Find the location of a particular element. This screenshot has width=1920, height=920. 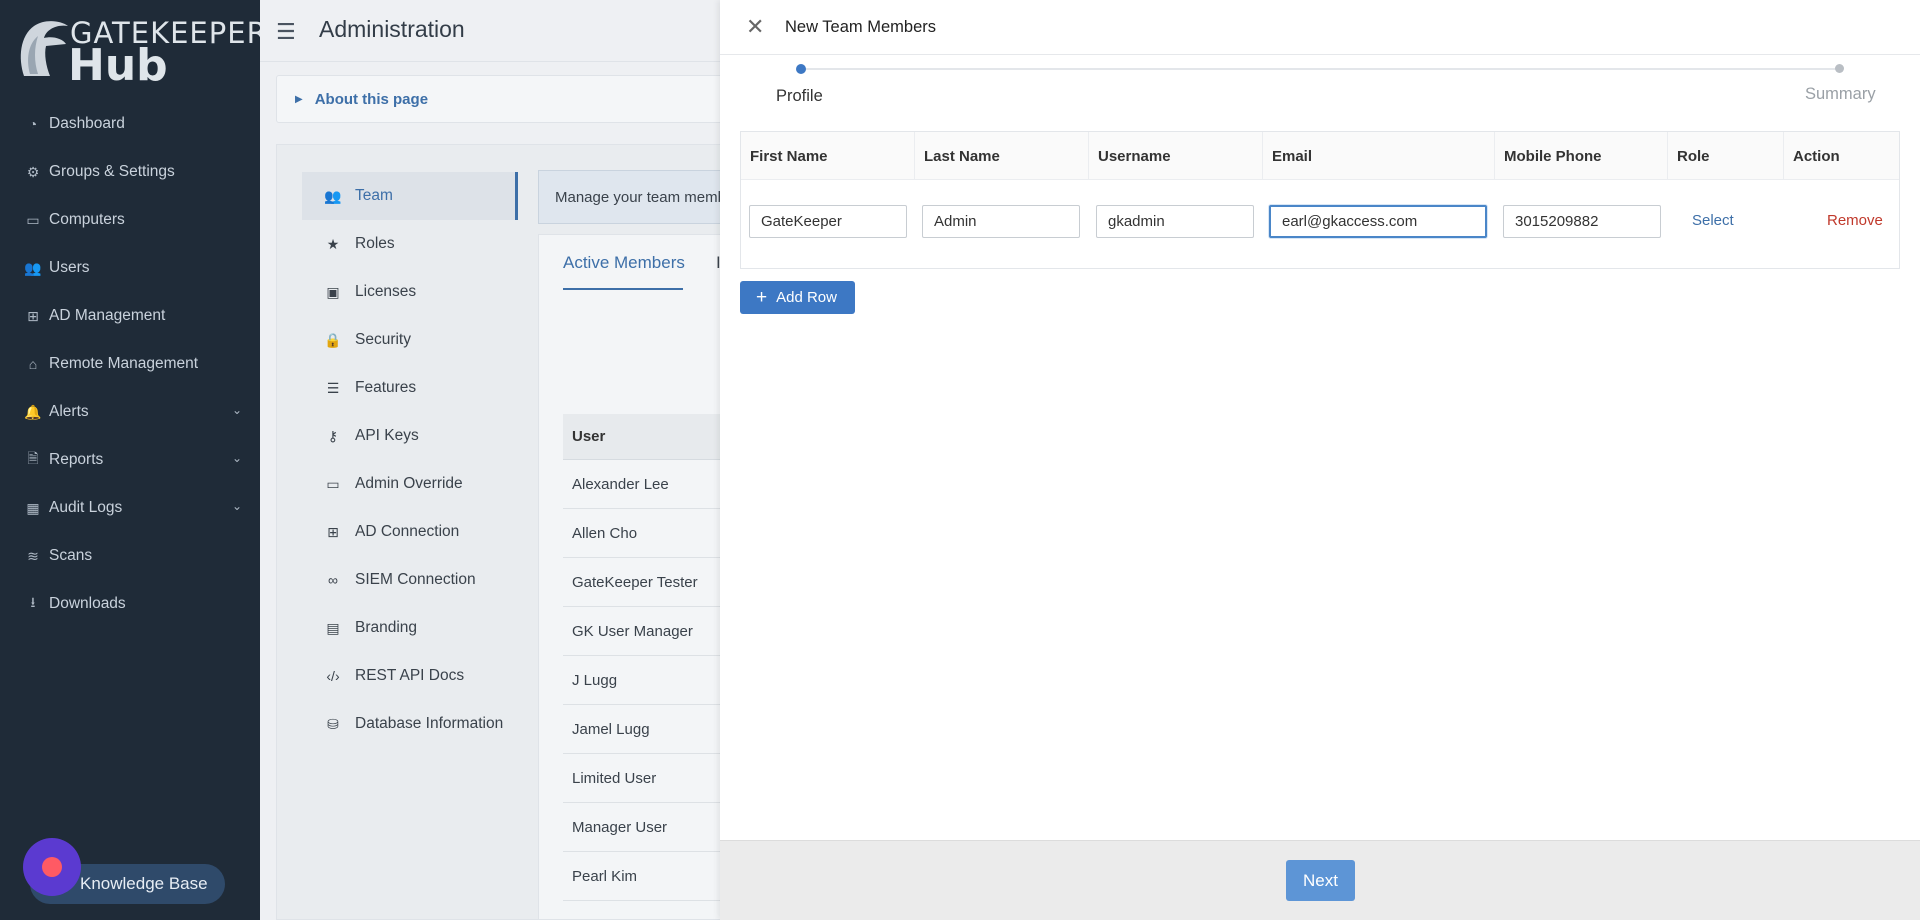

first-name-field is located at coordinates (828, 221).